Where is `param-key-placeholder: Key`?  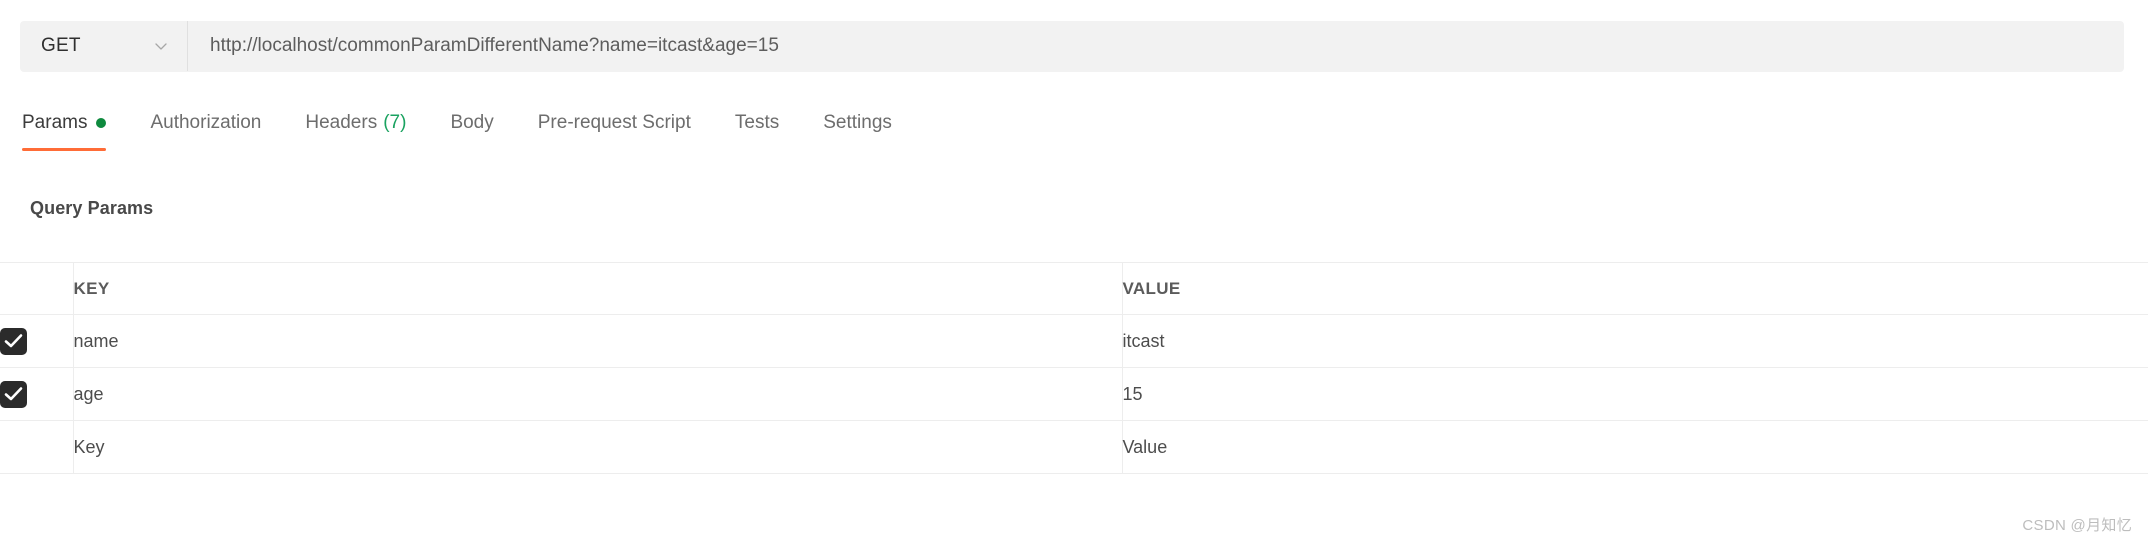
param-key-placeholder: Key is located at coordinates (598, 447).